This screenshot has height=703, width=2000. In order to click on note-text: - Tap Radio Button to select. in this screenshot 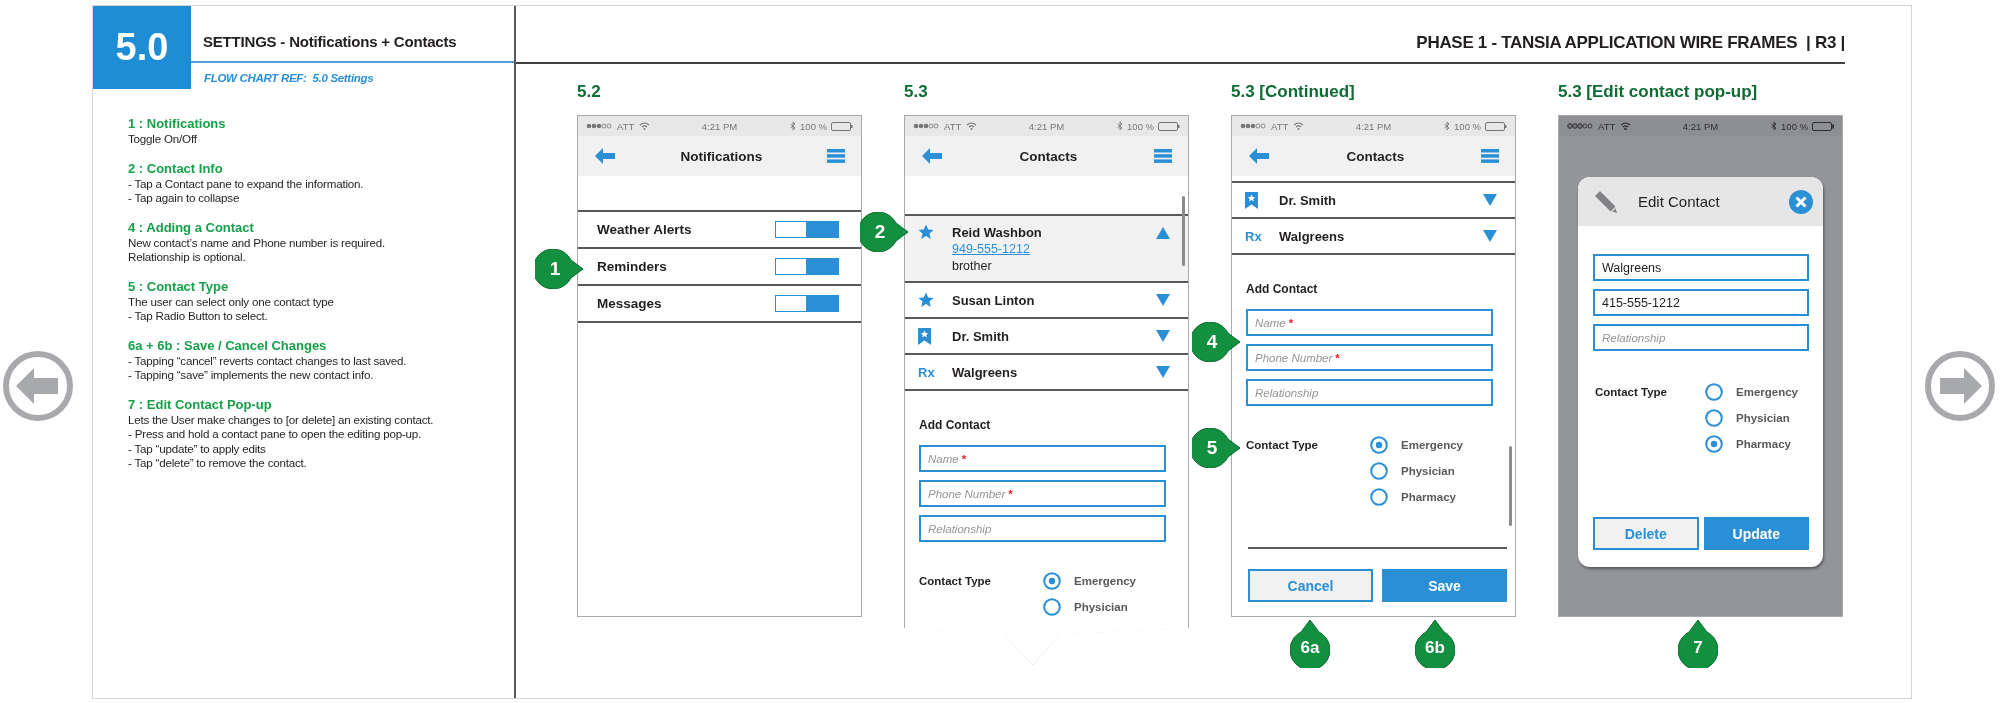, I will do `click(198, 316)`.